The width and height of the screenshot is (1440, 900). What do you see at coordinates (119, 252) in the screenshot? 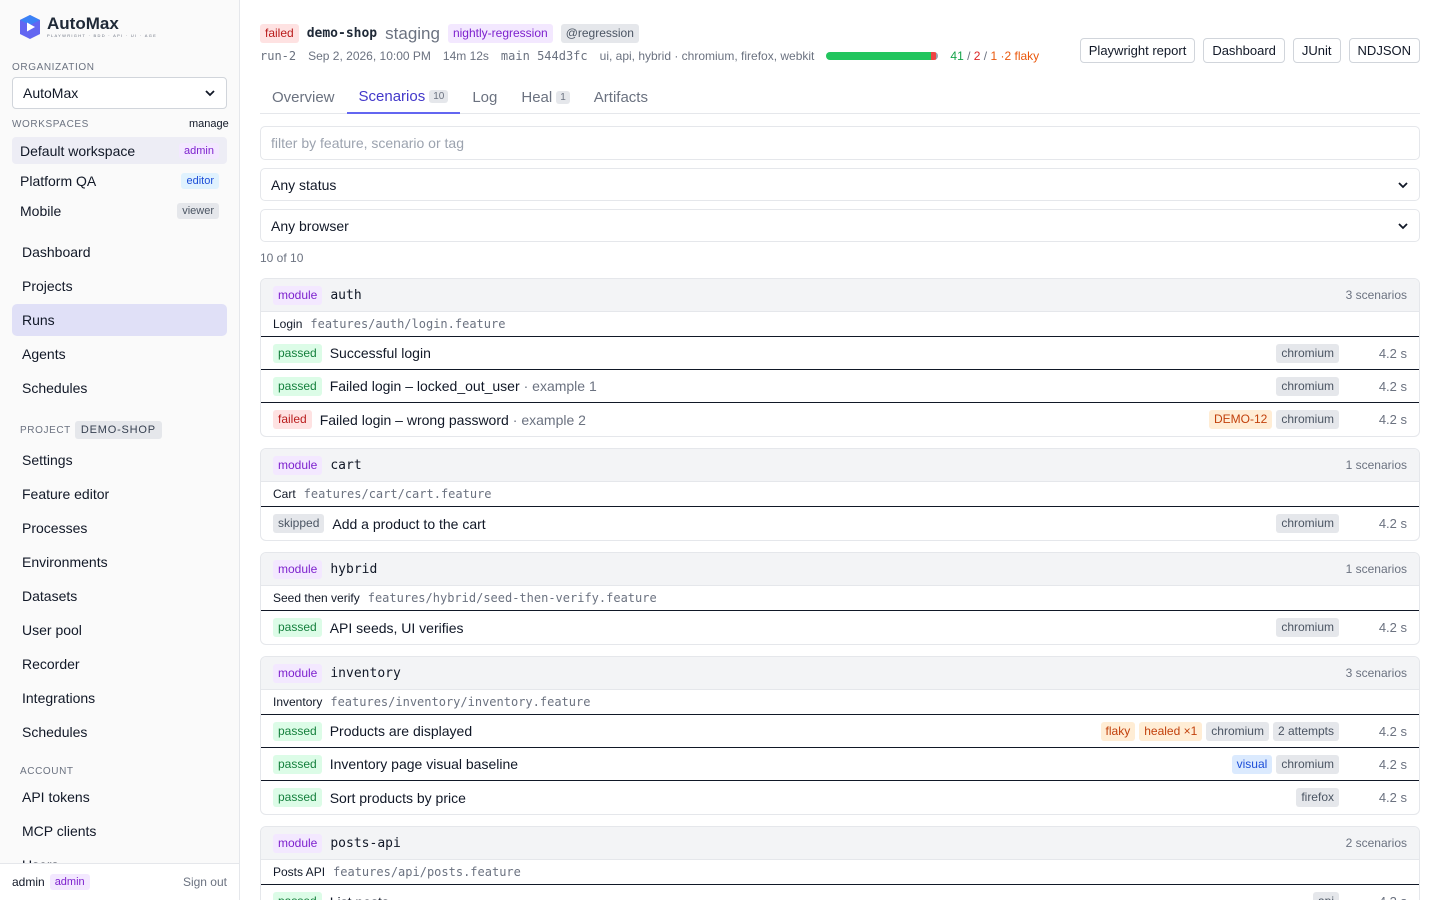
I see `nav-dashboard: Dashboard` at bounding box center [119, 252].